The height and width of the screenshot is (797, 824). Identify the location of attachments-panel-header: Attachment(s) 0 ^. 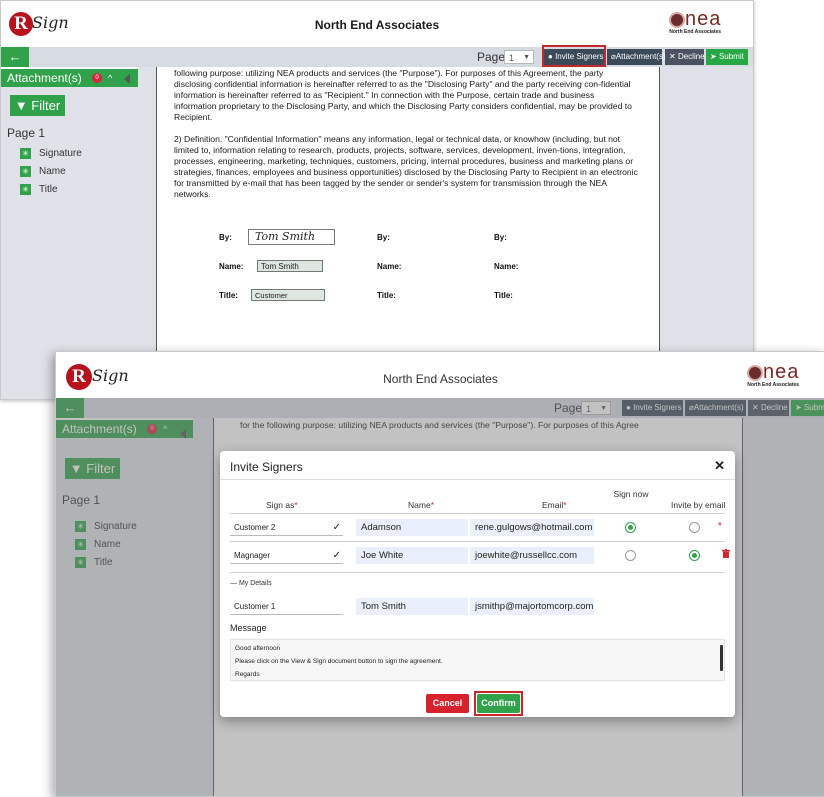
(69, 78).